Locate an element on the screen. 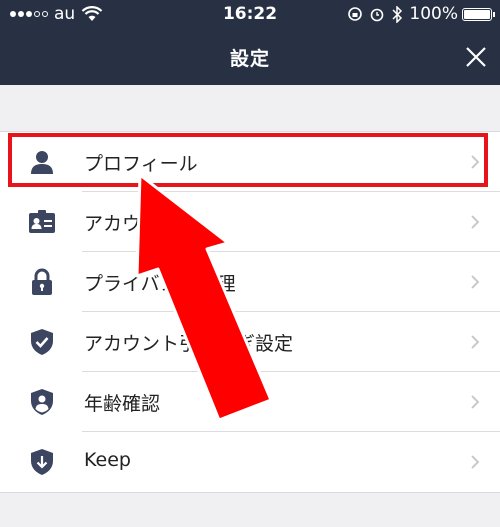 This screenshot has height=527, width=500. nav-bar: 設定 is located at coordinates (250, 56).